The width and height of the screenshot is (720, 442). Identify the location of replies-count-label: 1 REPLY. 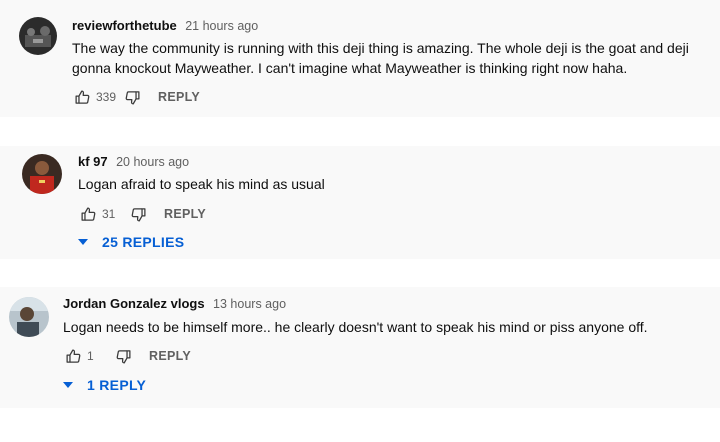
(117, 385).